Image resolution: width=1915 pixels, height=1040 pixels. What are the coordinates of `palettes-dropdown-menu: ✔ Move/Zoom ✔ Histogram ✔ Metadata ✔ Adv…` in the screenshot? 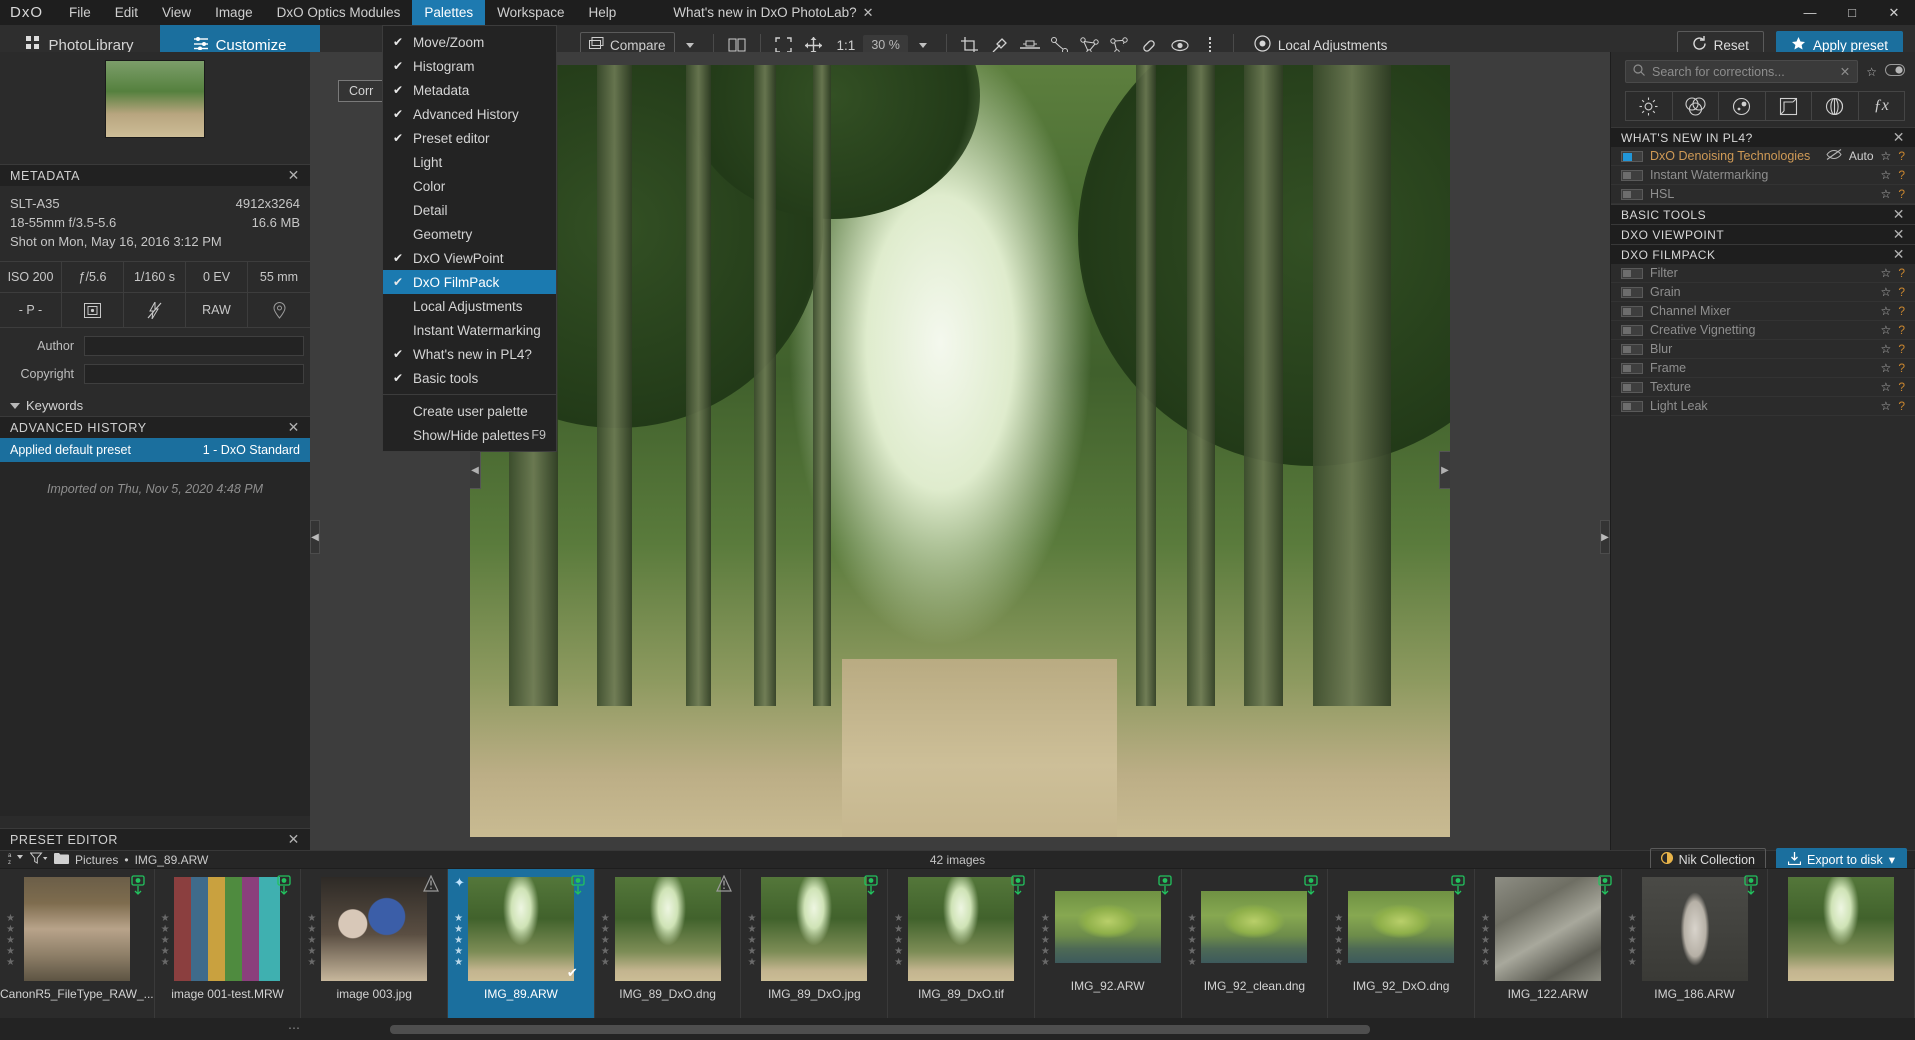 It's located at (469, 238).